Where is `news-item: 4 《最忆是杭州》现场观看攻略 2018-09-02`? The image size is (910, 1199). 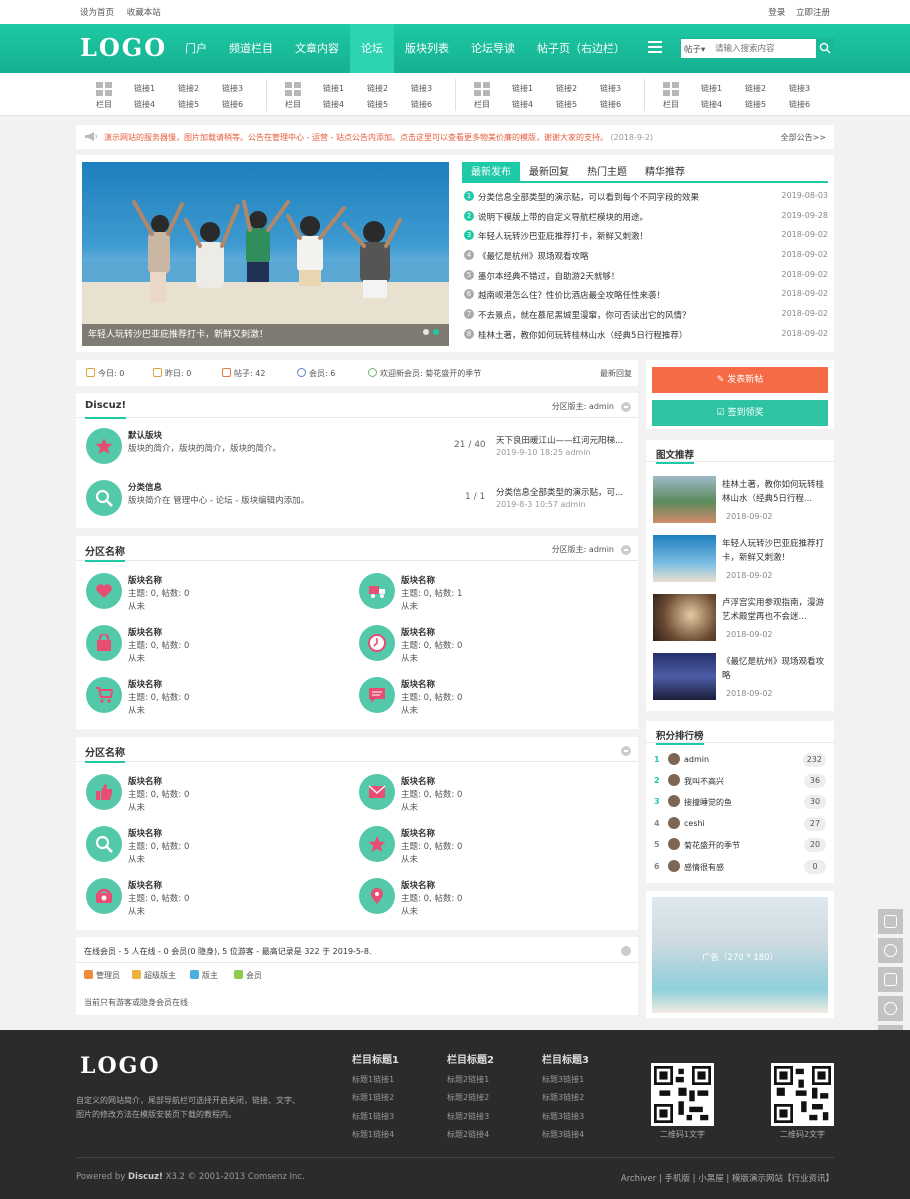 news-item: 4 《最忆是杭州》现场观看攻略 2018-09-02 is located at coordinates (645, 257).